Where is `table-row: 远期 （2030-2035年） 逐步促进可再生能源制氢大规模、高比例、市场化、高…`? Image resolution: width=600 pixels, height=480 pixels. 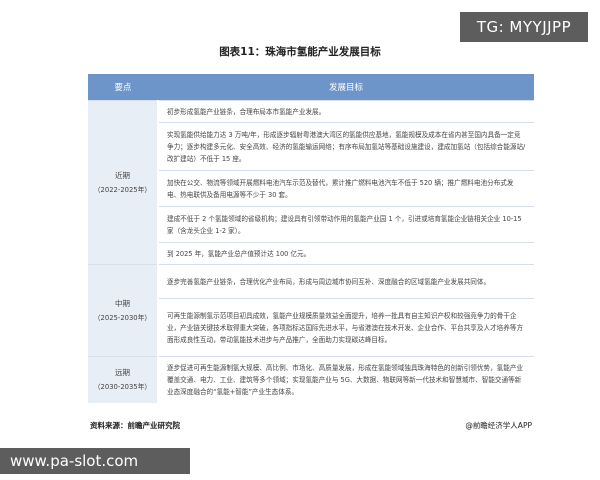 table-row: 远期 （2030-2035年） 逐步促进可再生能源制氢大规模、高比例、市场化、高… is located at coordinates (311, 379).